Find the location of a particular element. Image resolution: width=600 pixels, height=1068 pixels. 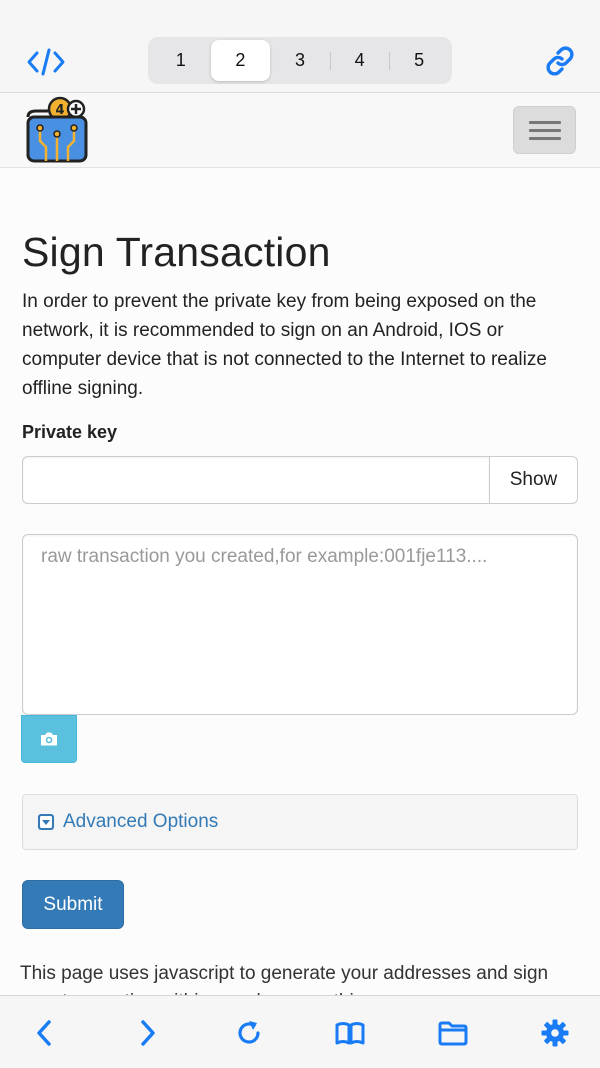

advanced-options-toggle: Advanced Options is located at coordinates (300, 822).